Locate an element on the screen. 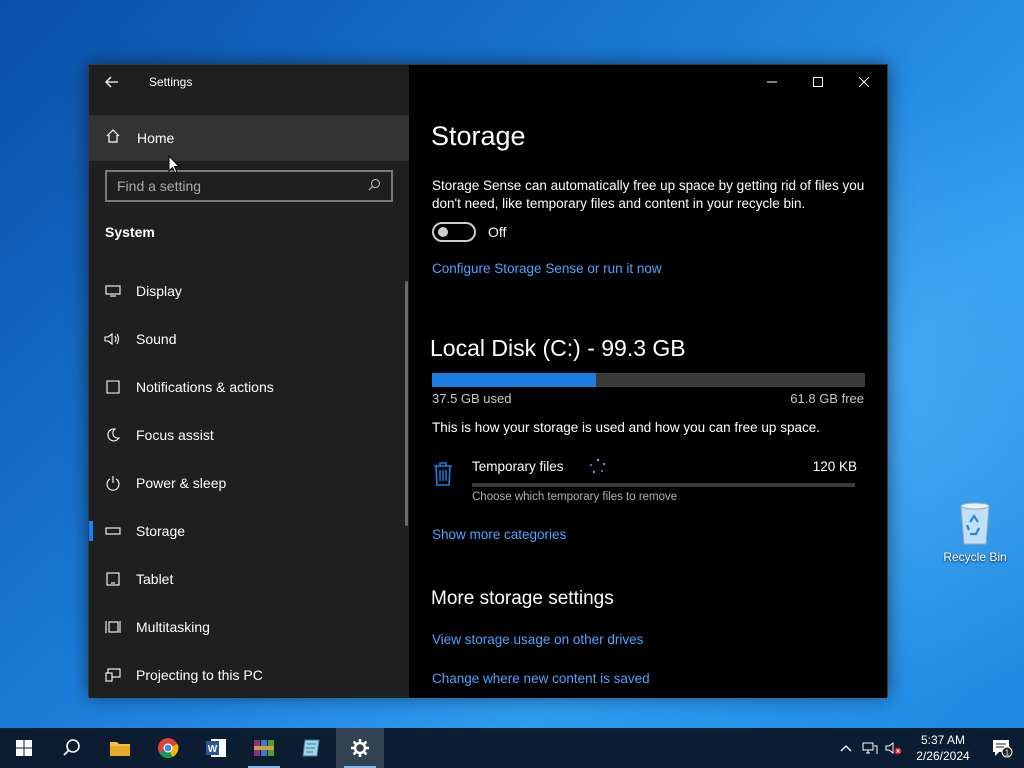 The width and height of the screenshot is (1024, 768). moon-icon is located at coordinates (112, 435).